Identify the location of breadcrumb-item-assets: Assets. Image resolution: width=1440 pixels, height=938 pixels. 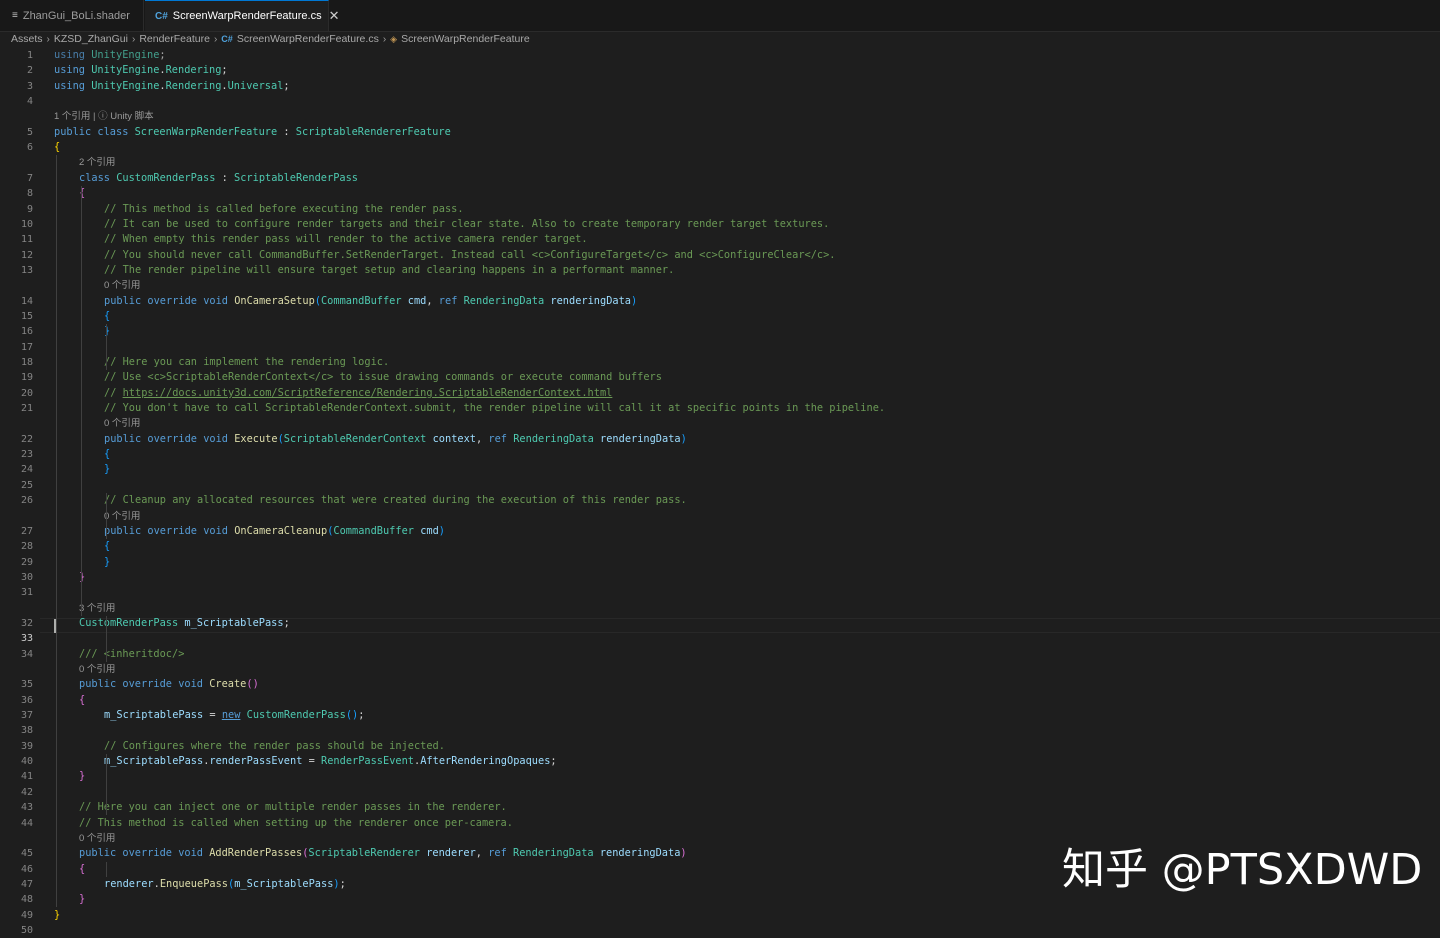
(27, 39).